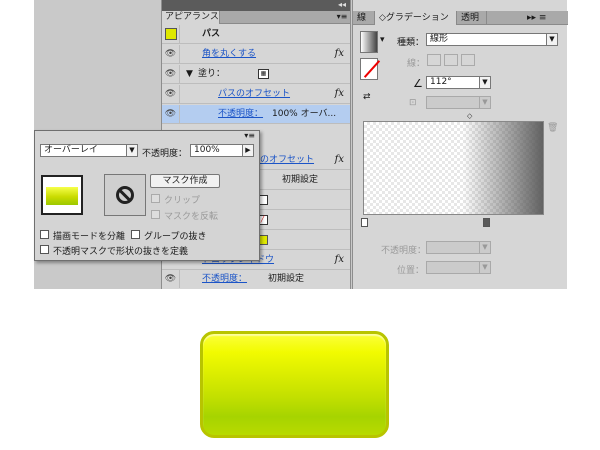  Describe the element at coordinates (439, 39) in the screenshot. I see `gradient-type-value: 線形` at that location.